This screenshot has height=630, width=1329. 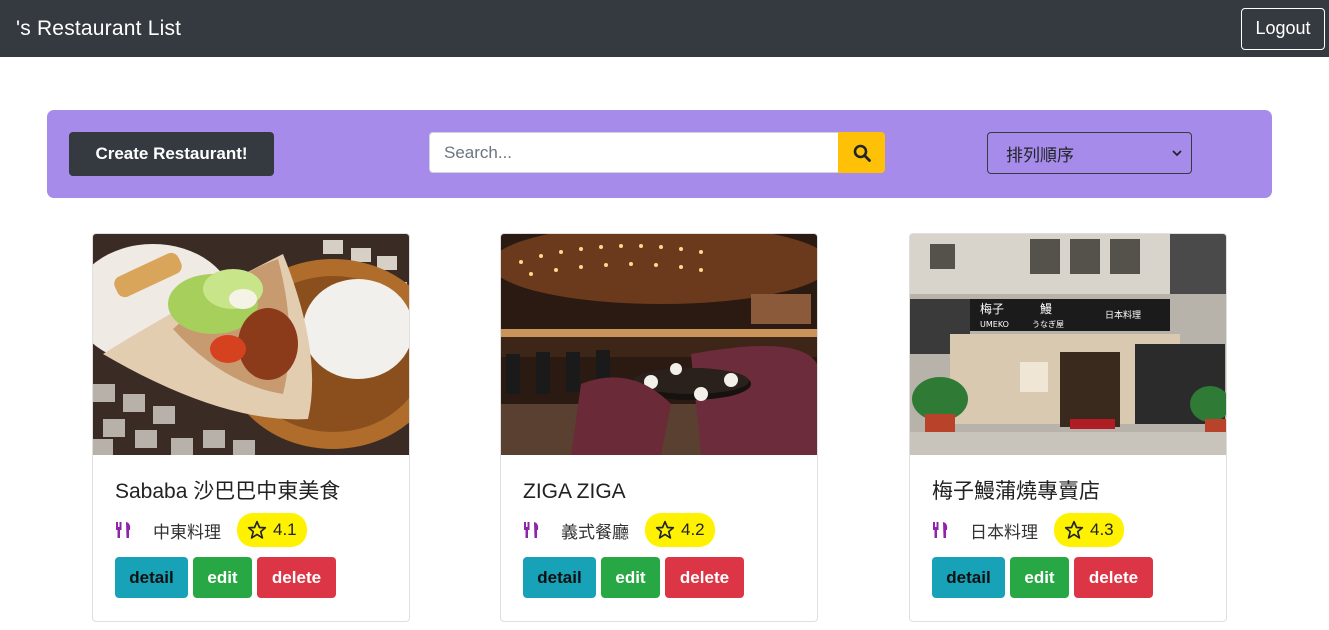 What do you see at coordinates (992, 308) in the screenshot?
I see `sign-text: 梅子` at bounding box center [992, 308].